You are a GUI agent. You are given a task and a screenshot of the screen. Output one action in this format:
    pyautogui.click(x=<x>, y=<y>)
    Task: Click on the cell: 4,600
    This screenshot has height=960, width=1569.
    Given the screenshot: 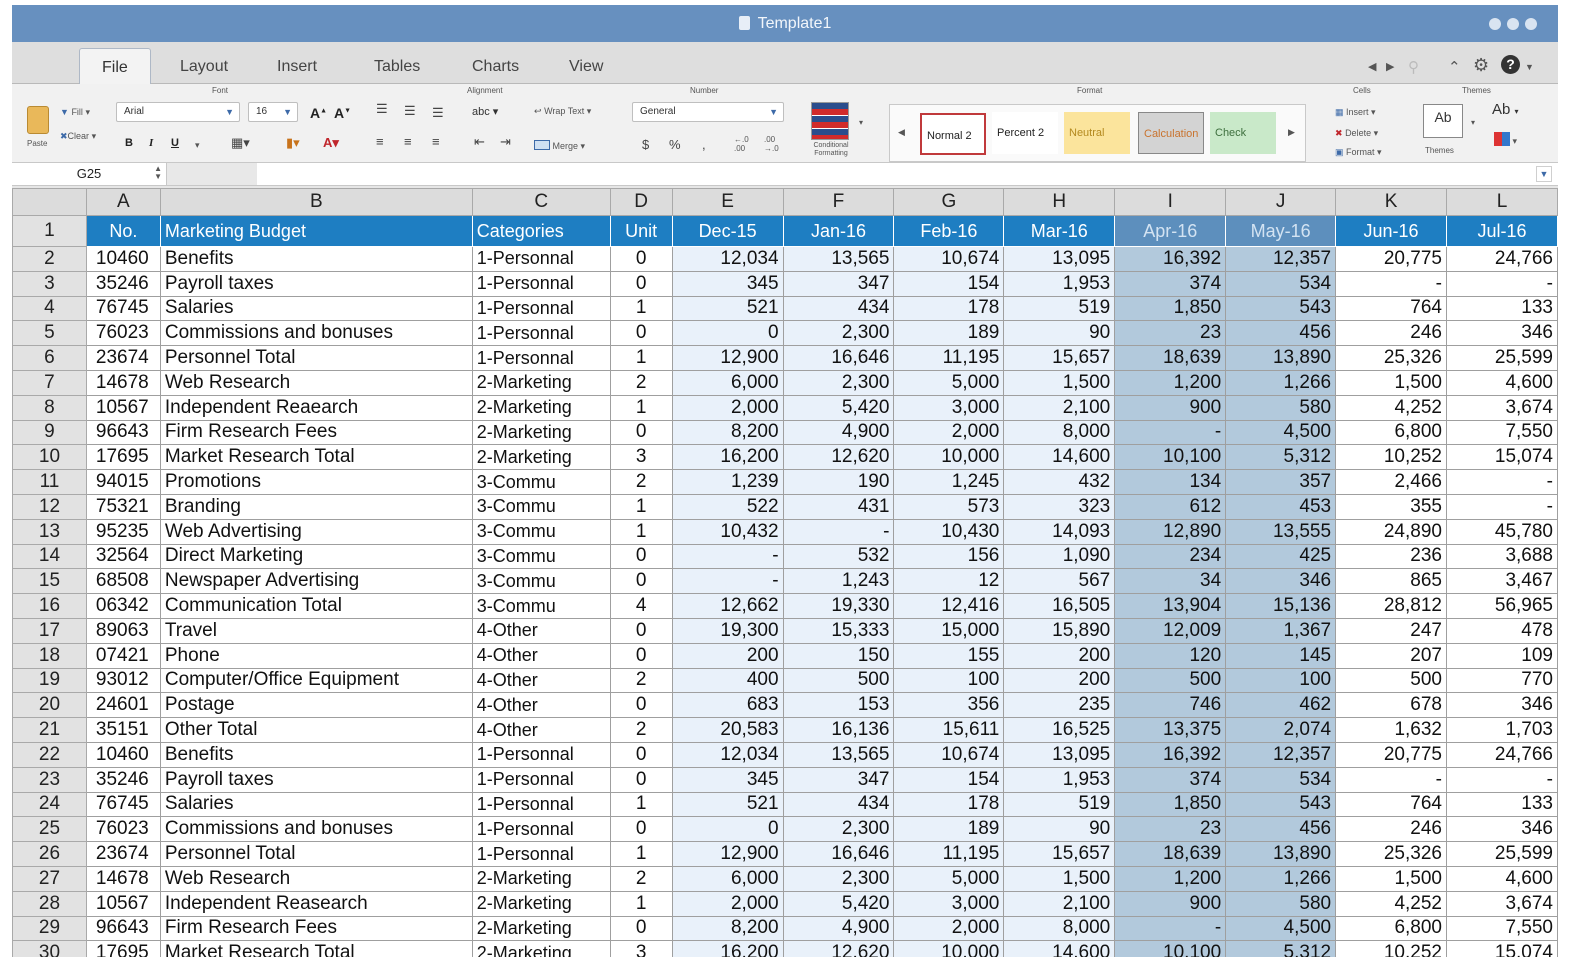 What is the action you would take?
    pyautogui.click(x=1501, y=382)
    